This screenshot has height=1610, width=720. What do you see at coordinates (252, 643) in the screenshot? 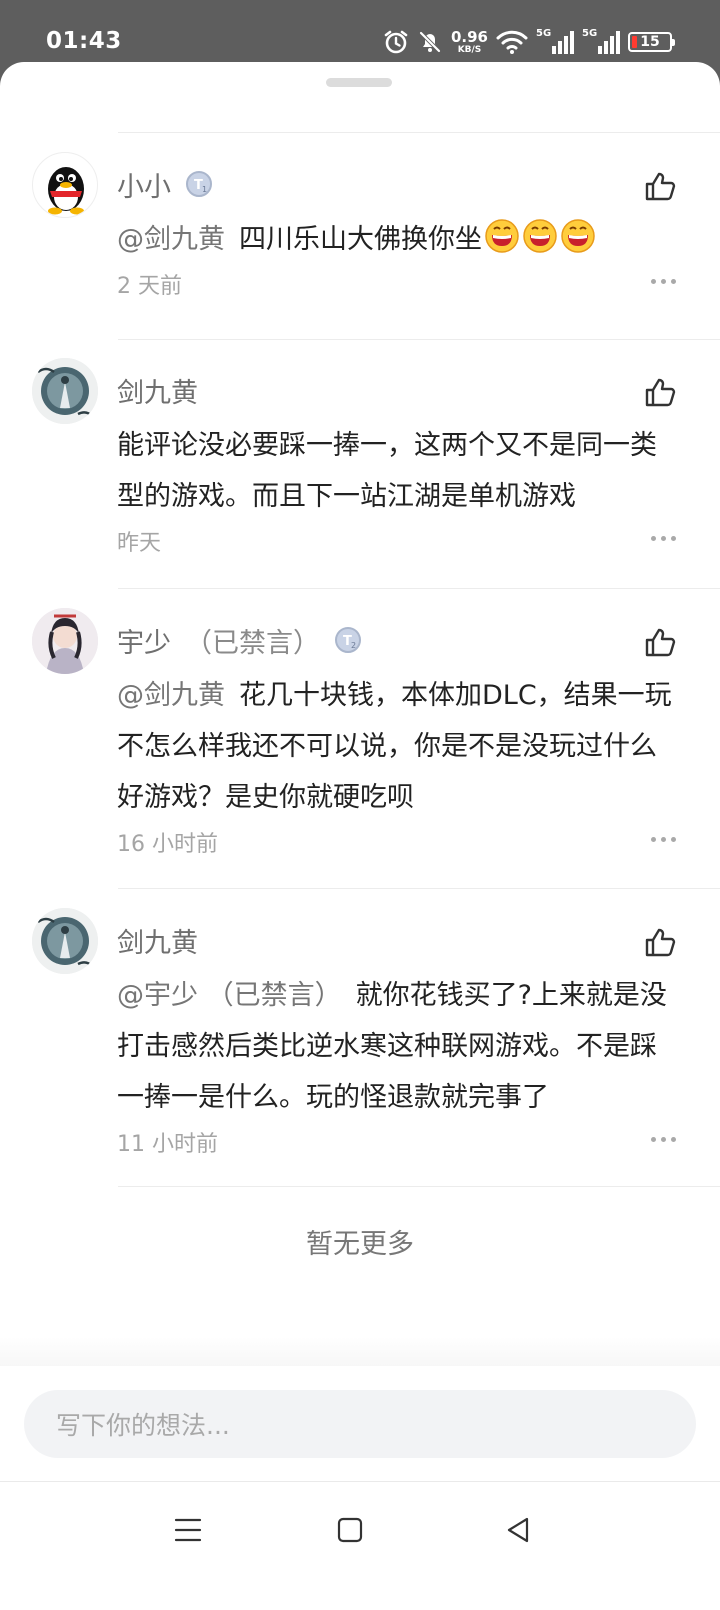
I see `muted-tag: （已禁言）` at bounding box center [252, 643].